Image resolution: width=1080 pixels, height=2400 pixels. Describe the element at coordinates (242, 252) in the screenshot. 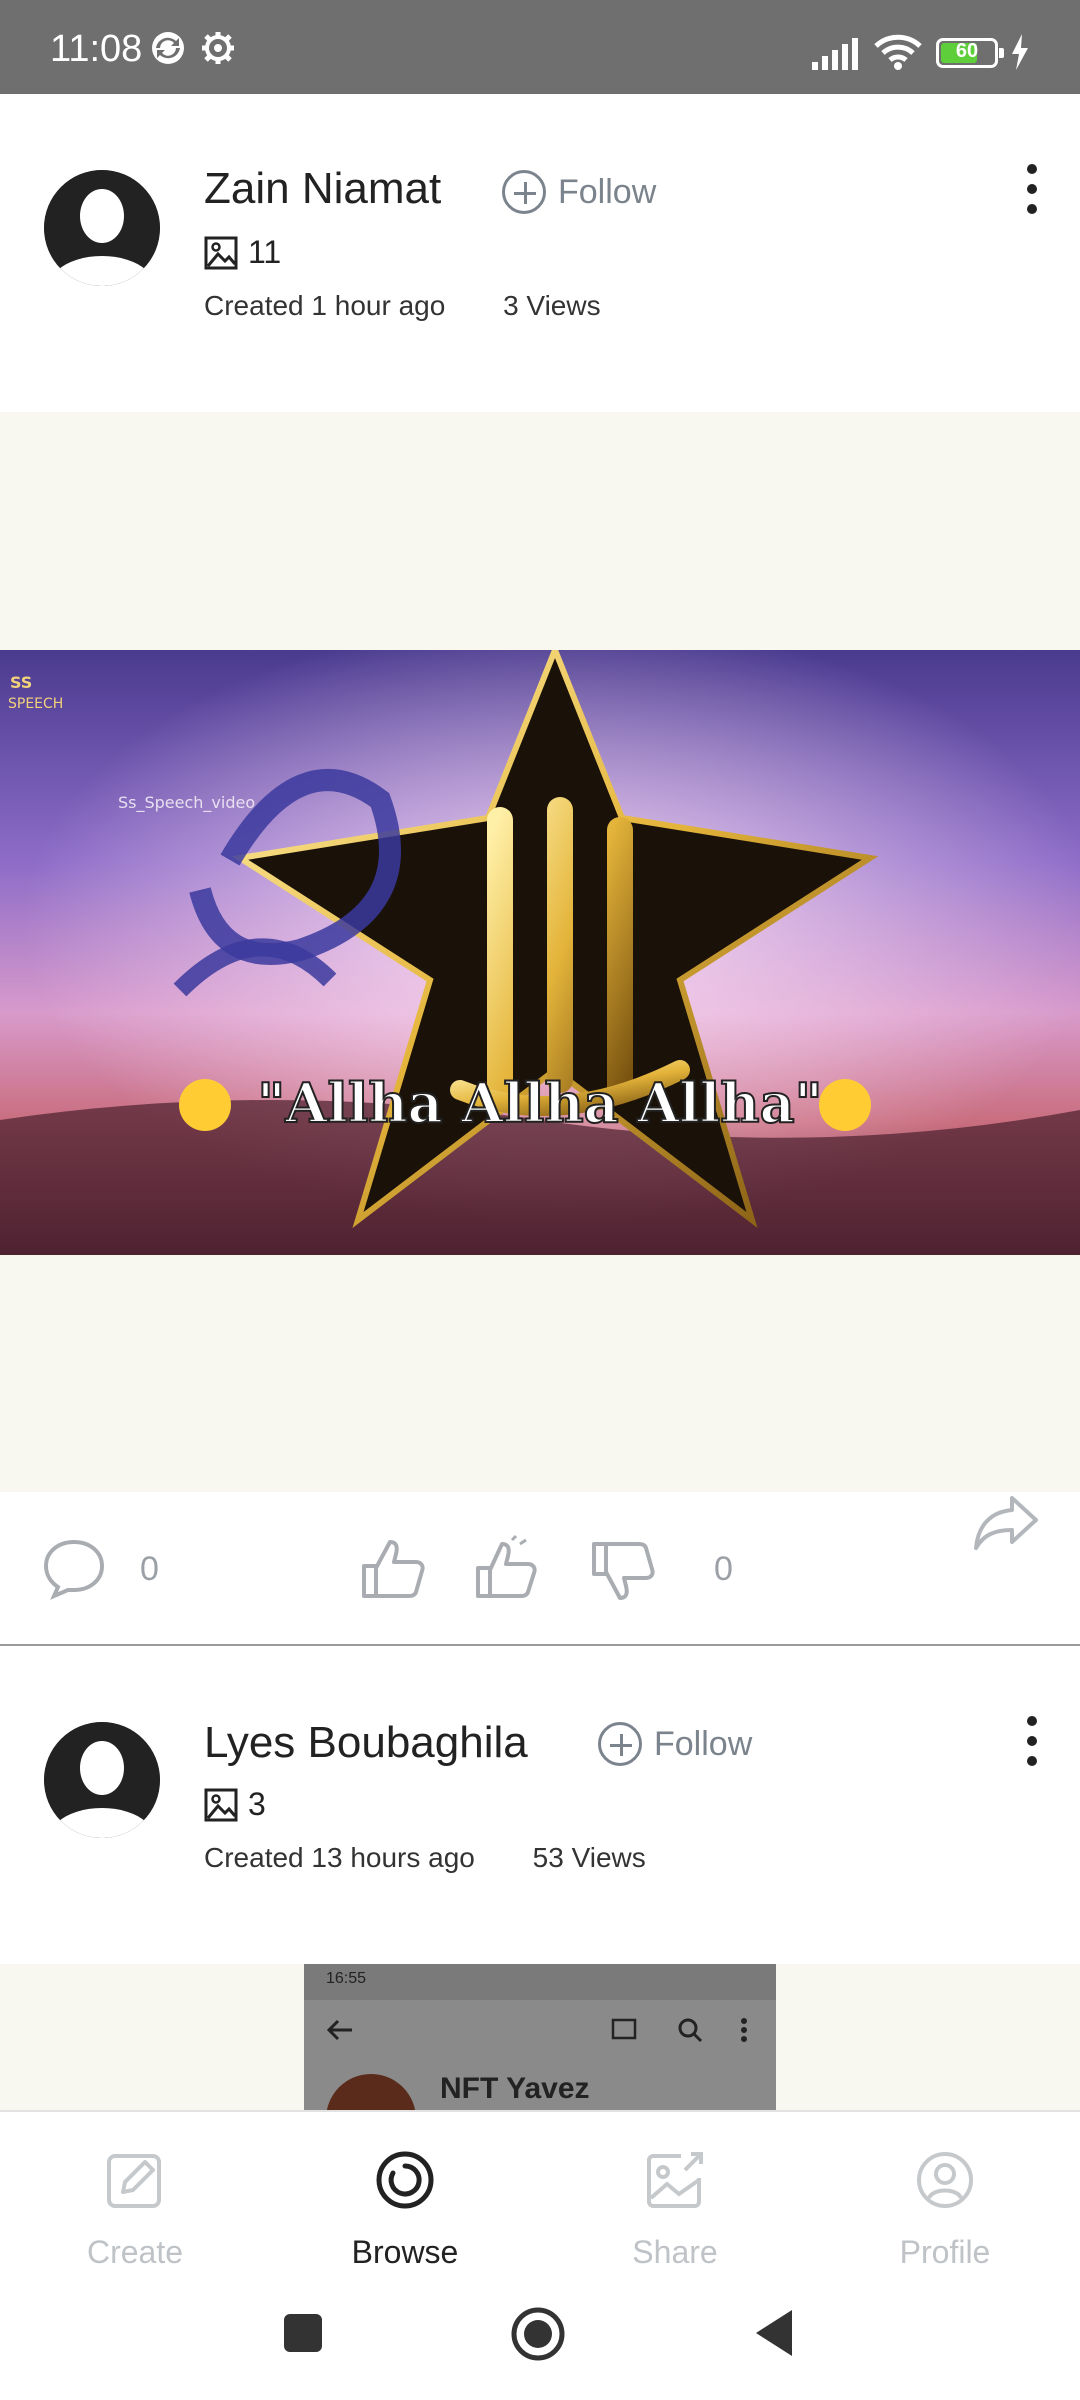

I see `image-count: 11` at that location.